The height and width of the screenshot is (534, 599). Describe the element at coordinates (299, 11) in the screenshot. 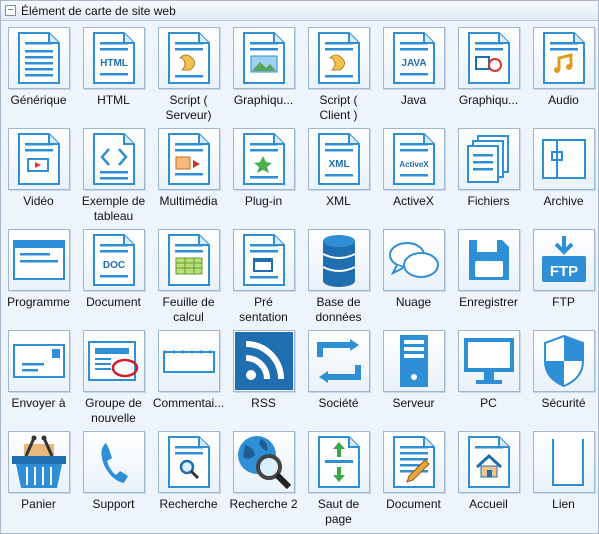

I see `panel-header: − Élément de carte de site web` at that location.